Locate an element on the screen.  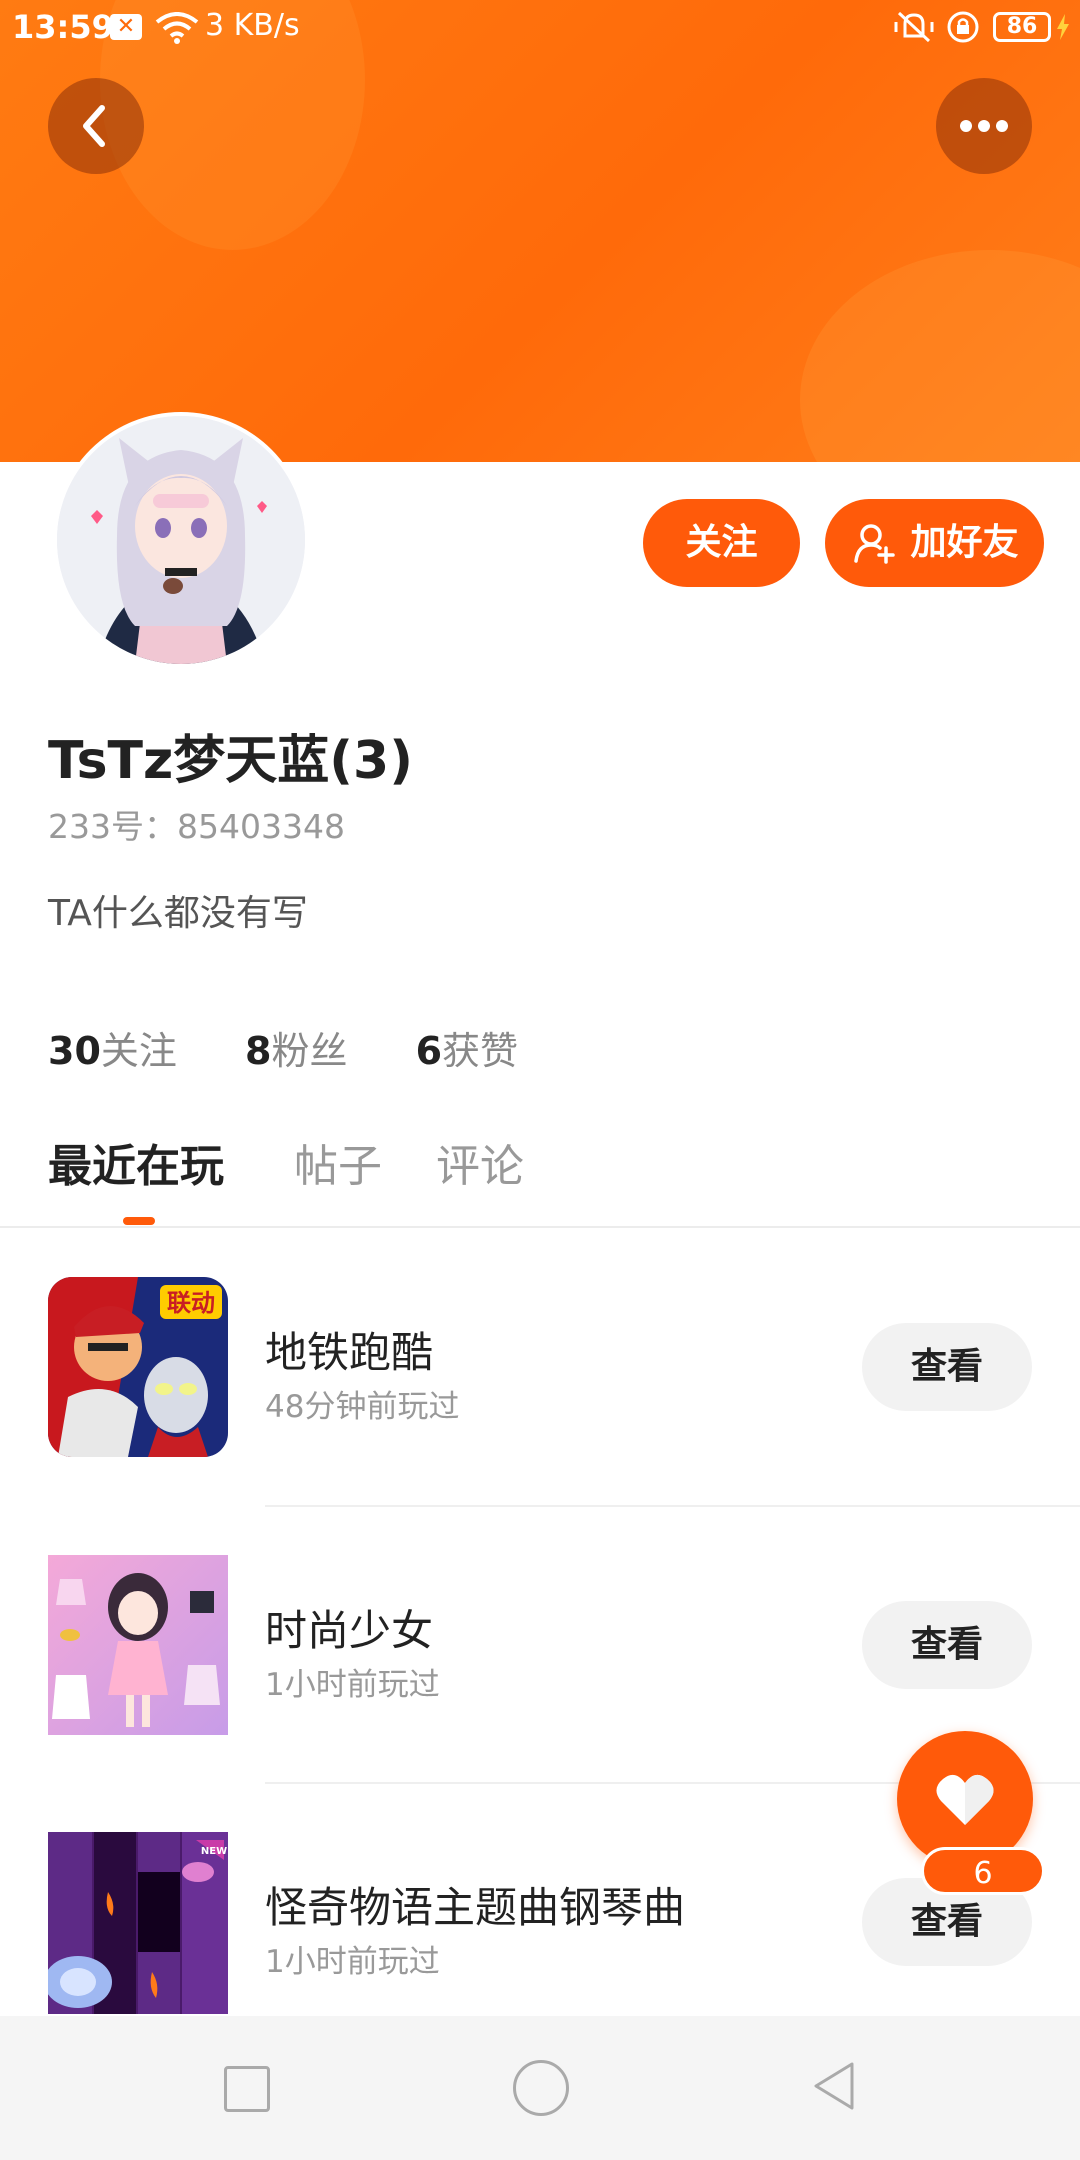
system-nav-bar is located at coordinates (540, 2088).